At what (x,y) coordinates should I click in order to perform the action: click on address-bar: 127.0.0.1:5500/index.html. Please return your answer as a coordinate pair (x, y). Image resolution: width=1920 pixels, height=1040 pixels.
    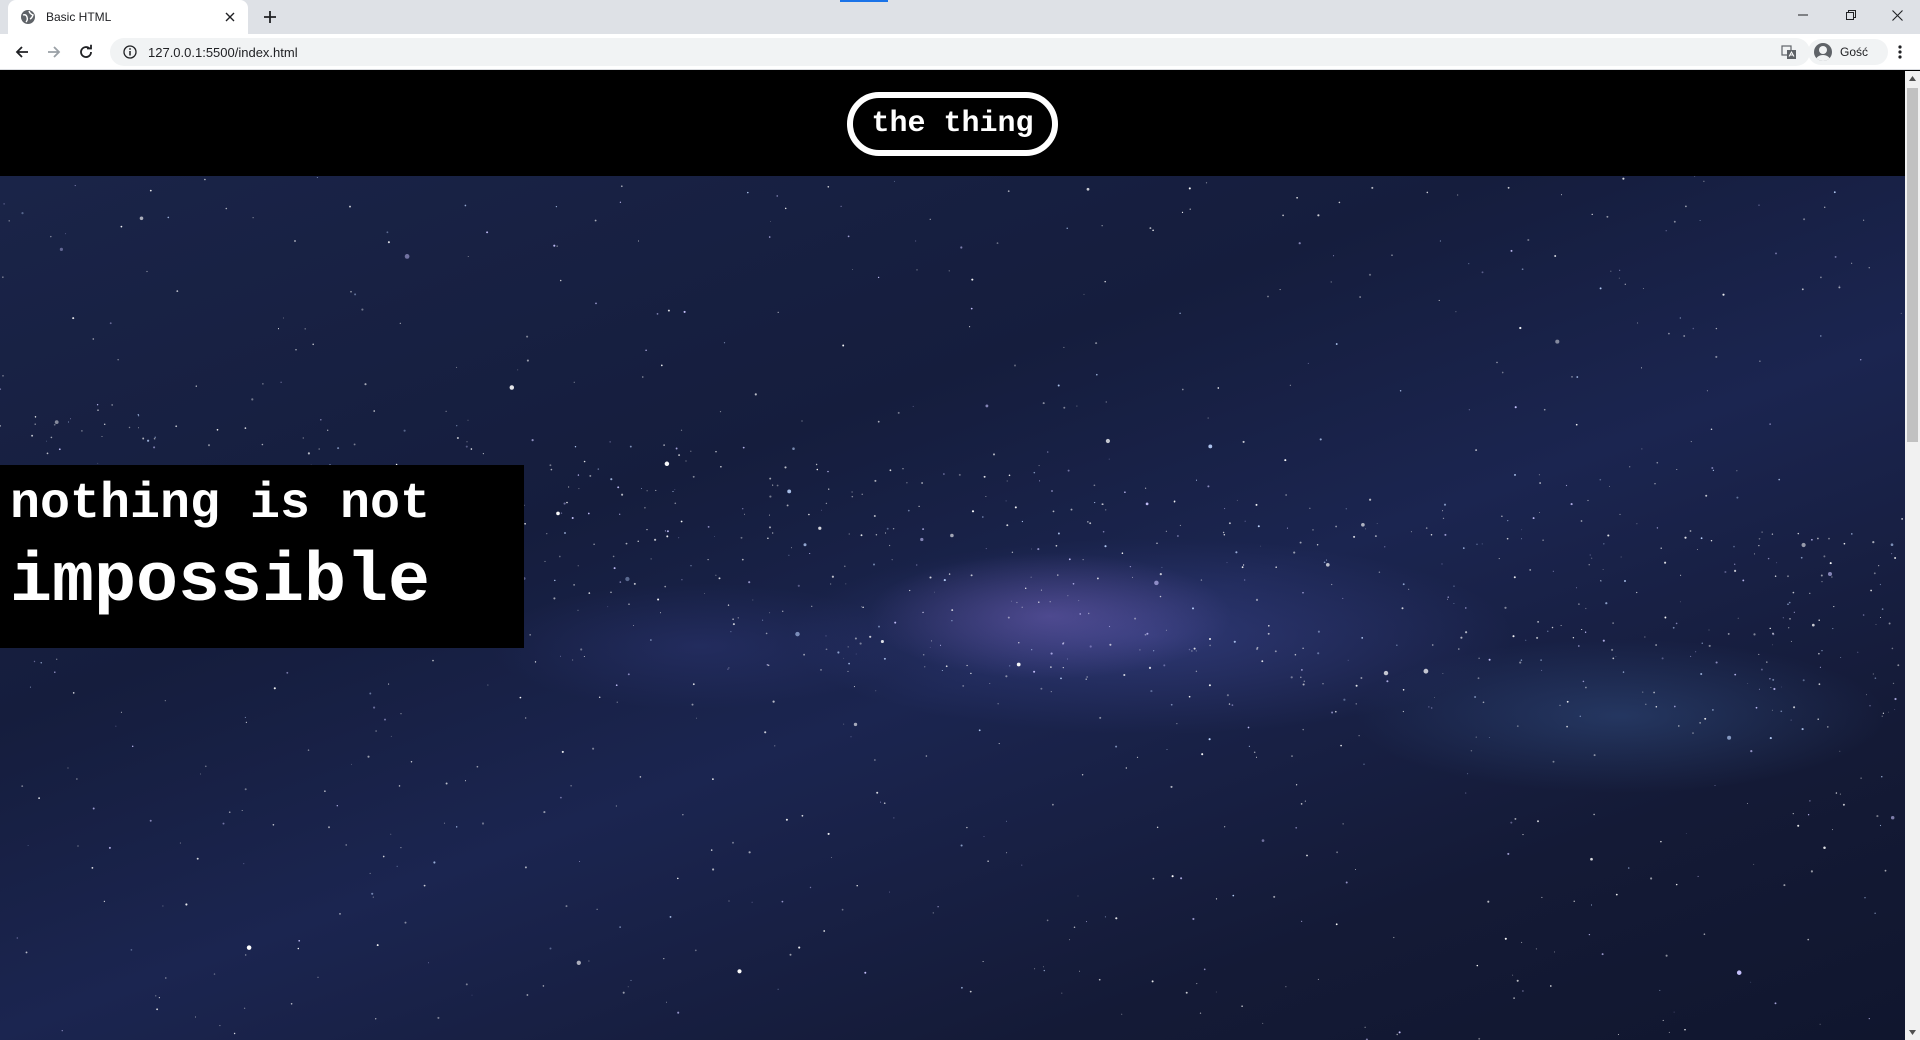
    Looking at the image, I should click on (960, 52).